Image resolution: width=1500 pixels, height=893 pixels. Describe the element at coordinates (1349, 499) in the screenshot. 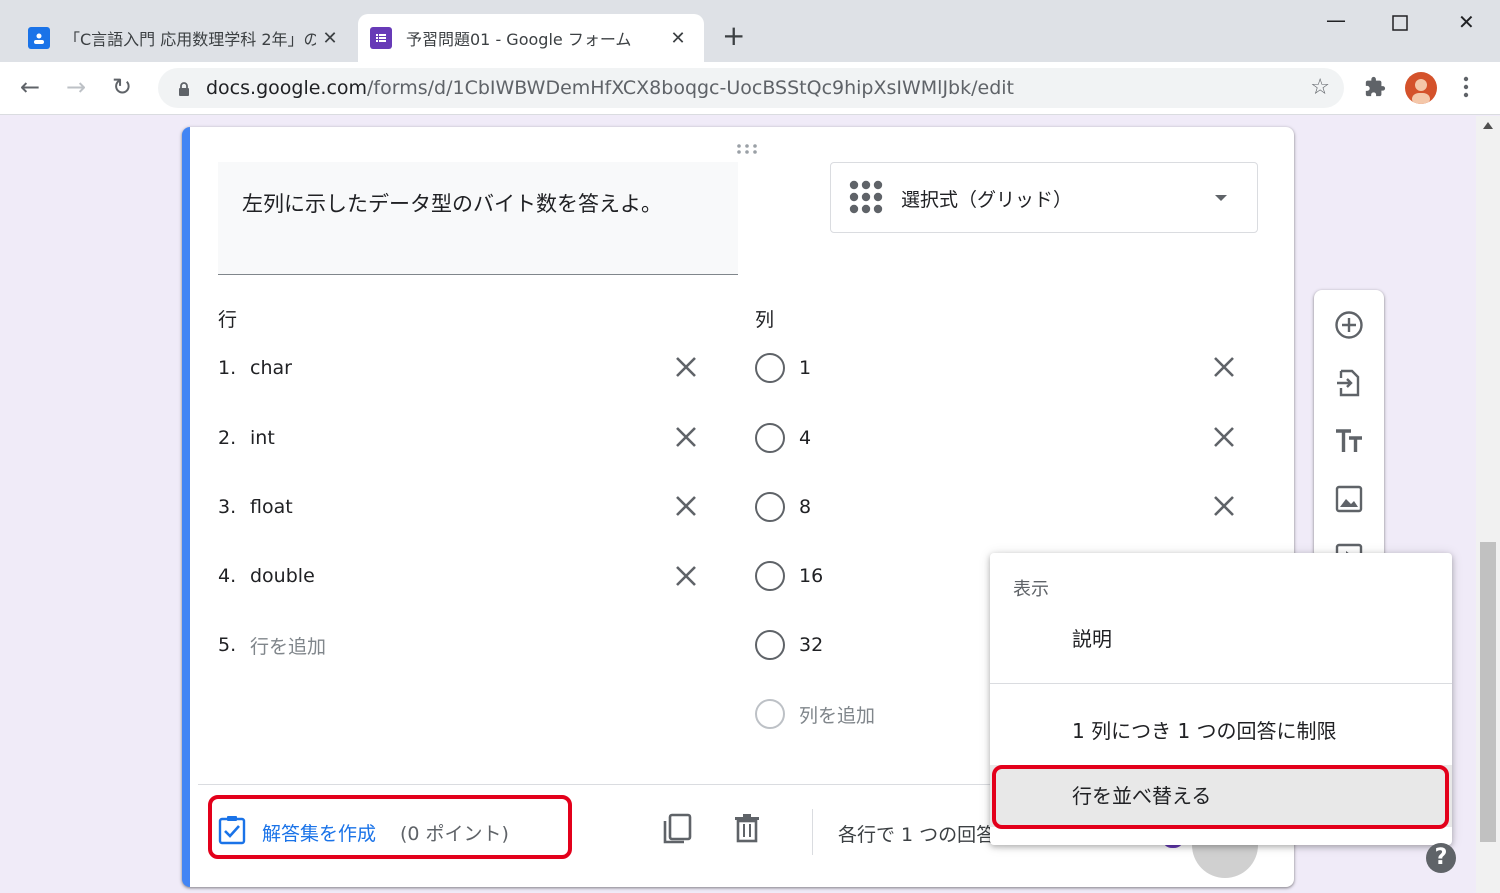

I see `add-image-icon` at that location.